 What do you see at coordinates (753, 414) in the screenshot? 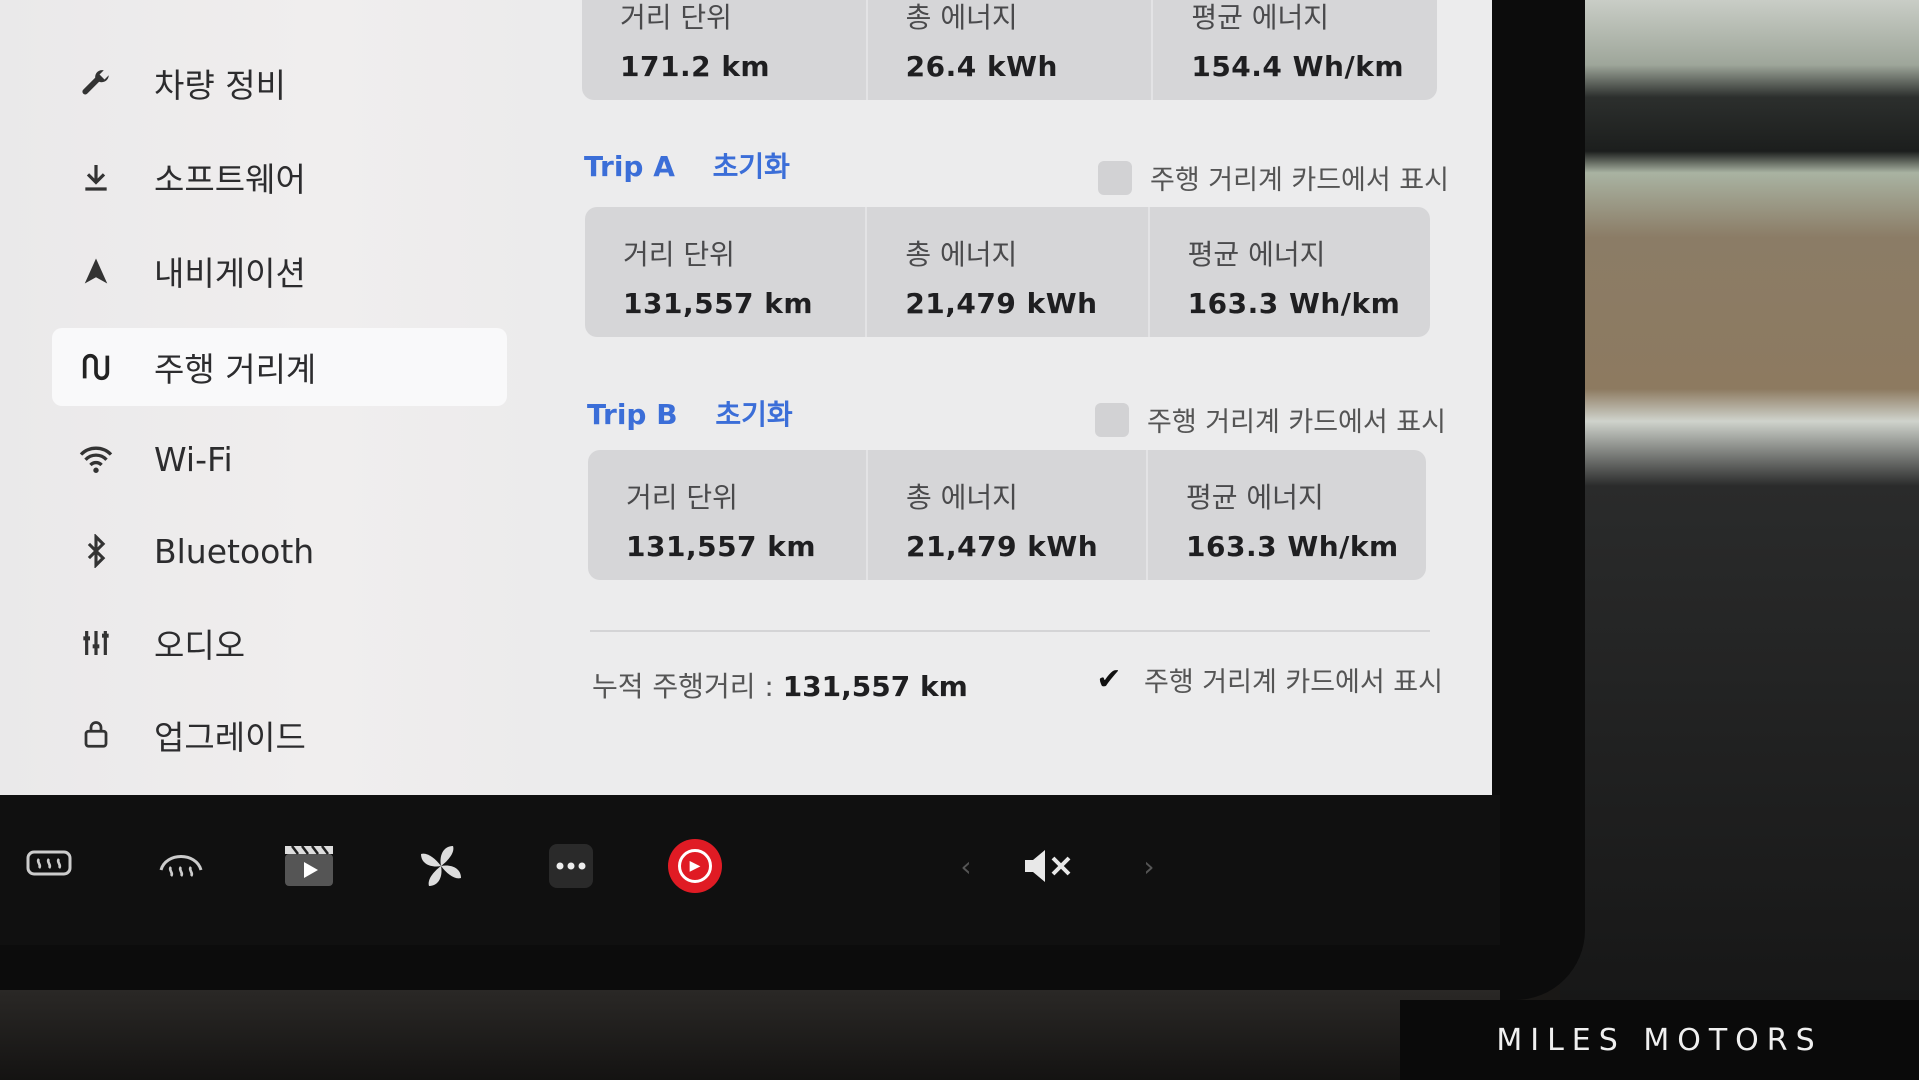
I see `trip-b-reset-link: 초기화` at bounding box center [753, 414].